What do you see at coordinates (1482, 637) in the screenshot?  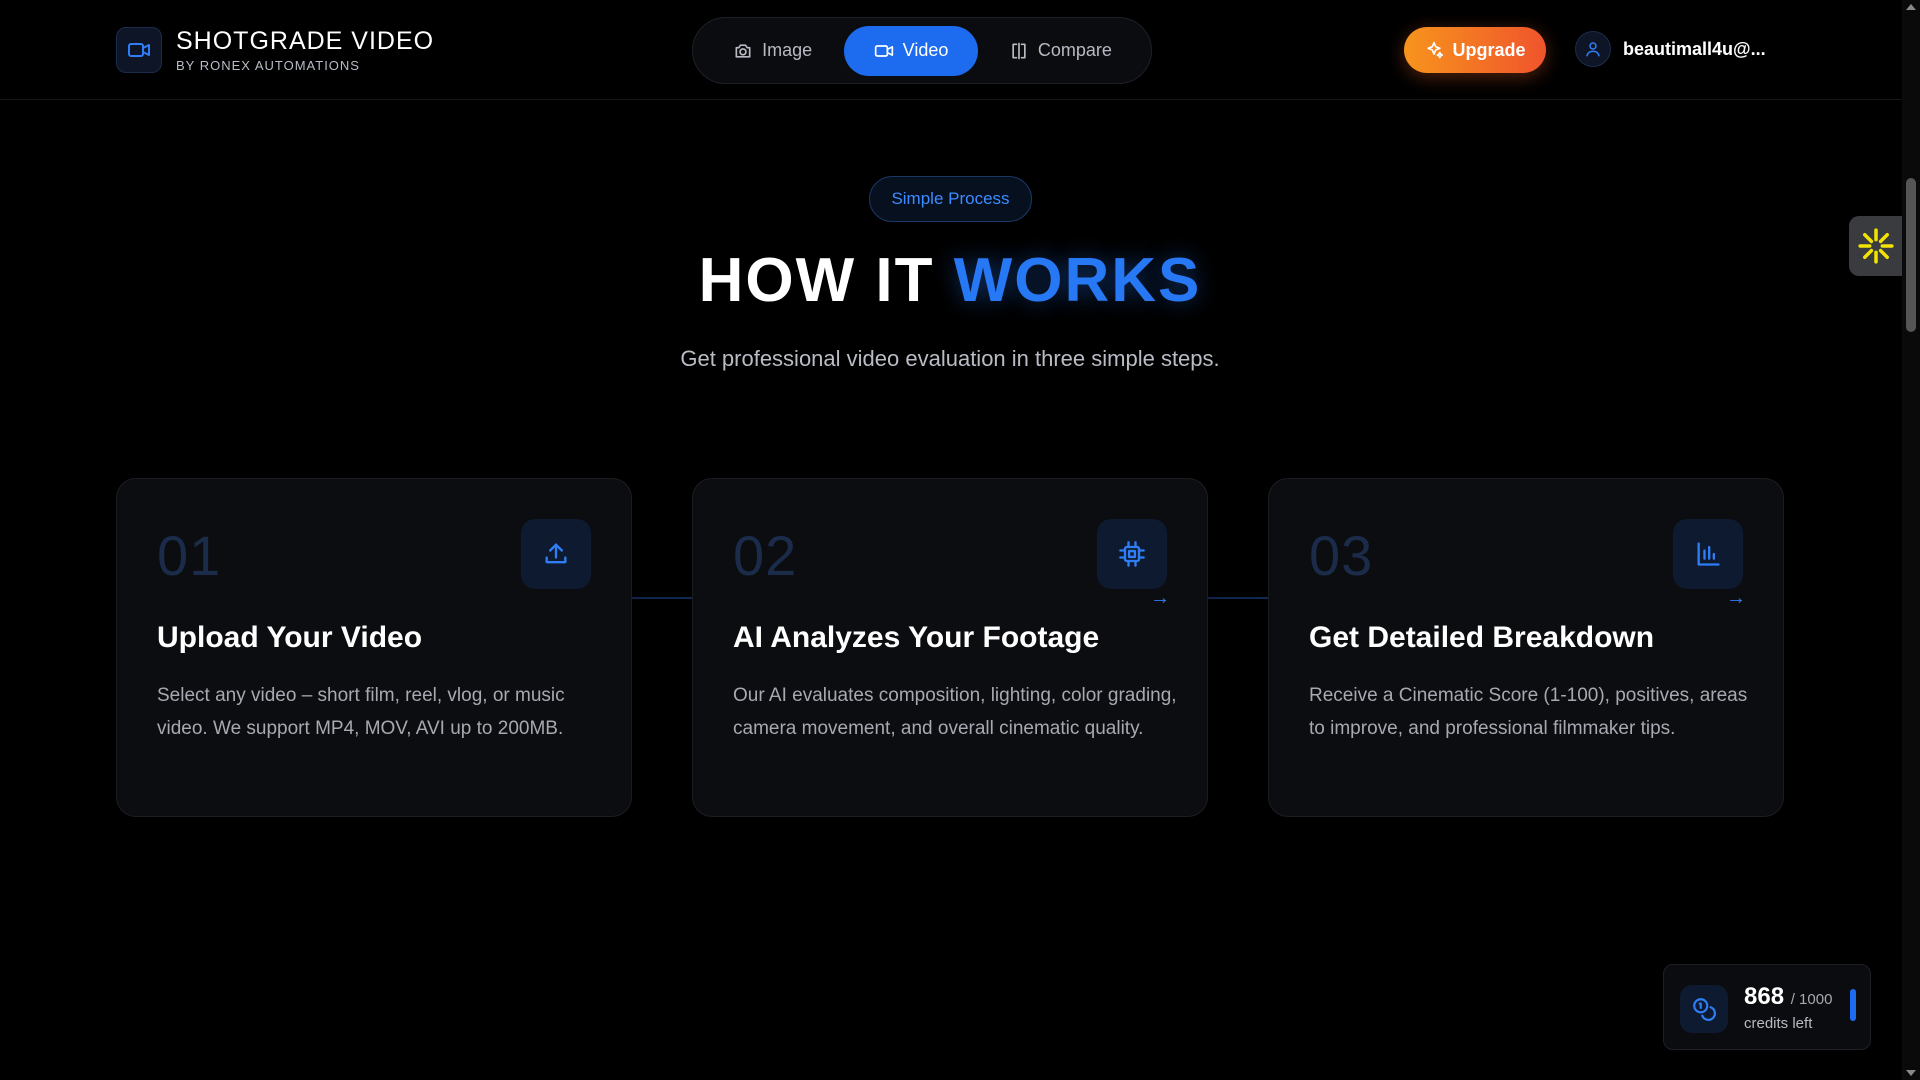 I see `step-title: Get Detailed Breakdown` at bounding box center [1482, 637].